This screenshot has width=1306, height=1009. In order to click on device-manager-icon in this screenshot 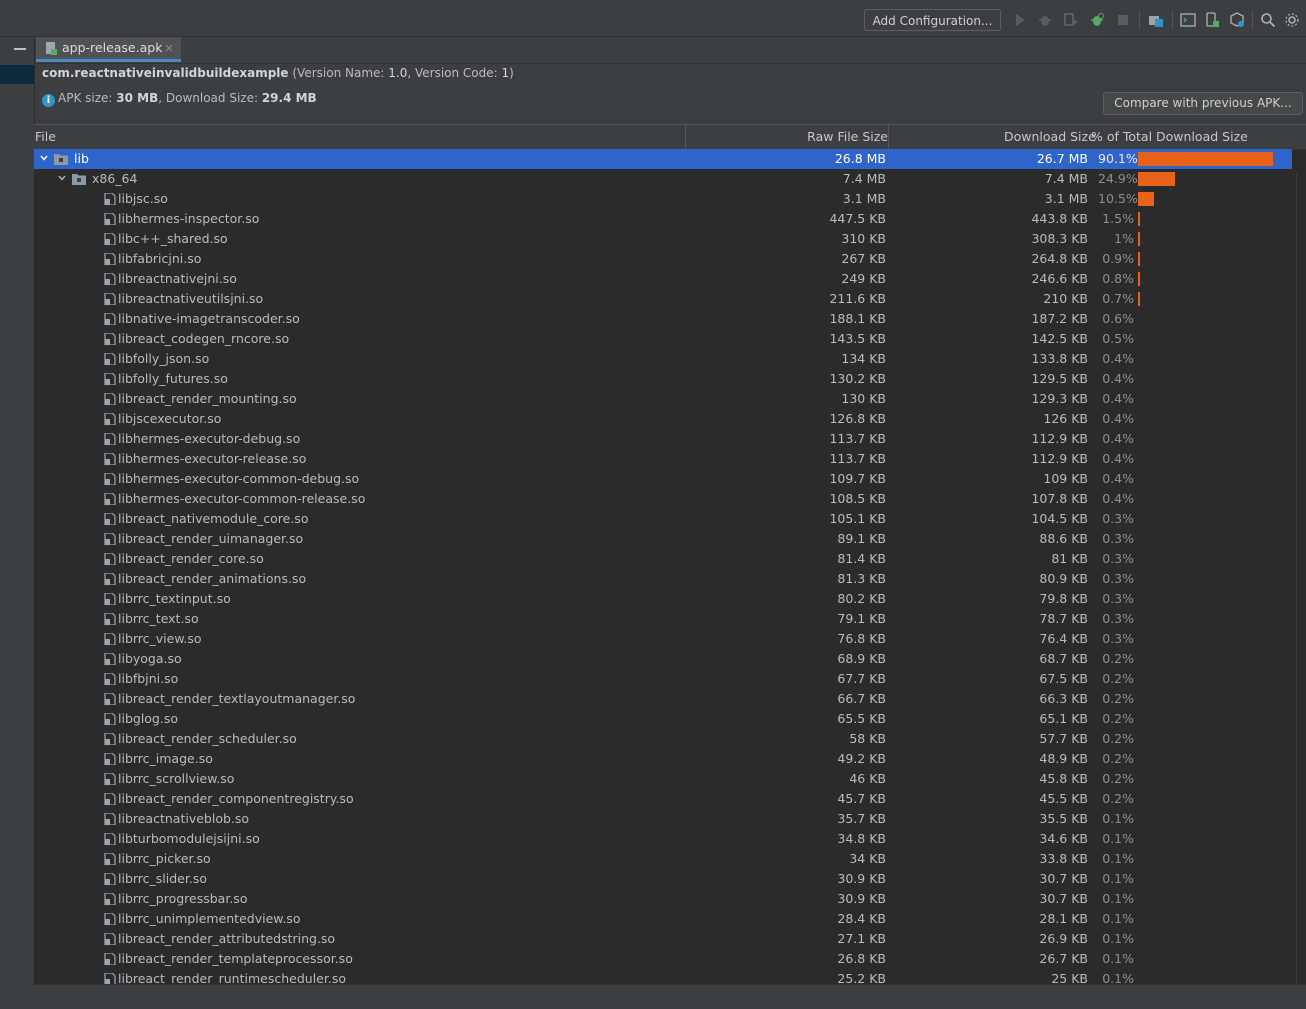, I will do `click(1212, 20)`.